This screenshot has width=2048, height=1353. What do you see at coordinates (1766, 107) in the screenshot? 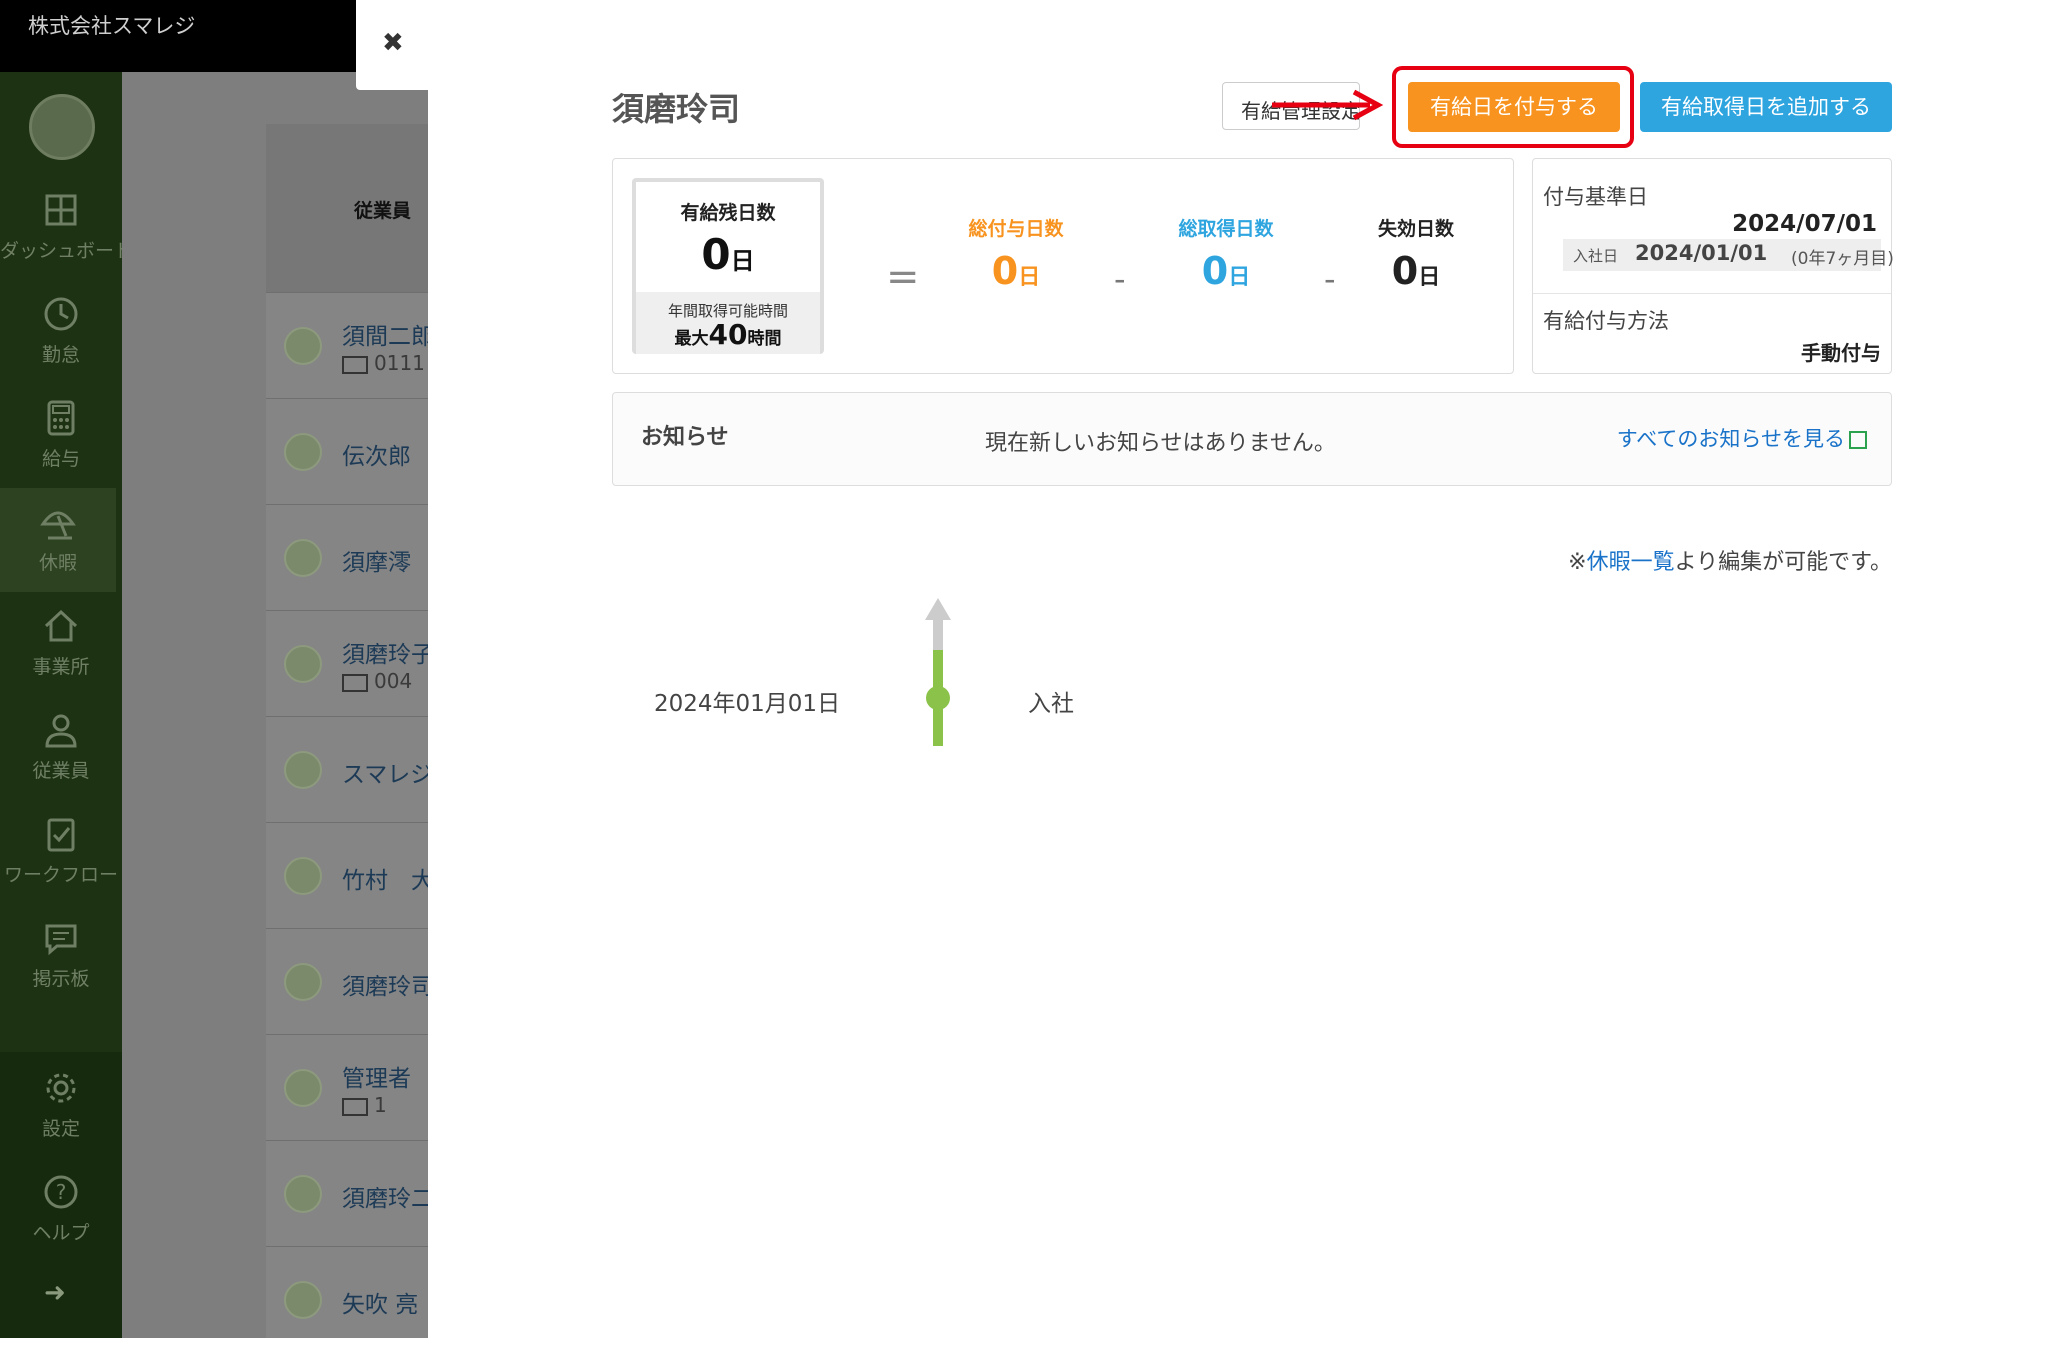
I see `add-taken-date-button: 有給取得日を追加する` at bounding box center [1766, 107].